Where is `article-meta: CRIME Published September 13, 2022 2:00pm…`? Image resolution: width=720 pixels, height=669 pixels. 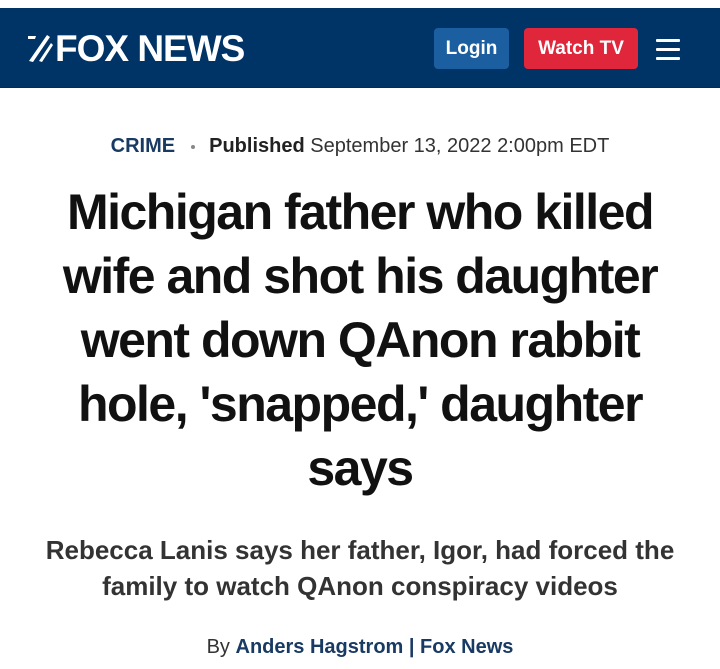 article-meta: CRIME Published September 13, 2022 2:00pm… is located at coordinates (360, 146).